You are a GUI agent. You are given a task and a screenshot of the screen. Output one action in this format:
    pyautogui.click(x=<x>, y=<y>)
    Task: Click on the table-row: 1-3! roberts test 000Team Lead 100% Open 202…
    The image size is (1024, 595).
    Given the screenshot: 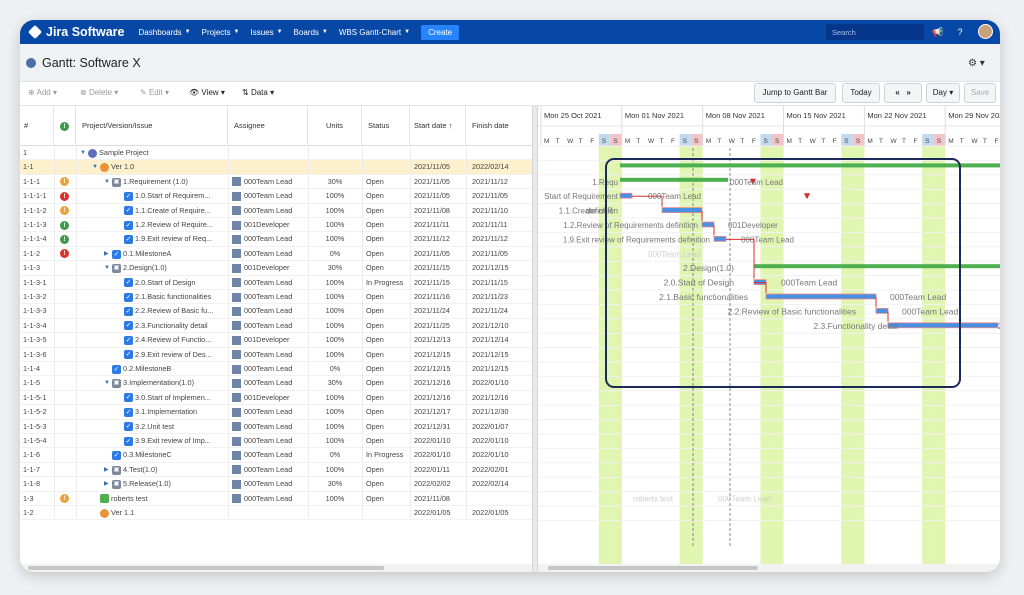 What is the action you would take?
    pyautogui.click(x=276, y=499)
    